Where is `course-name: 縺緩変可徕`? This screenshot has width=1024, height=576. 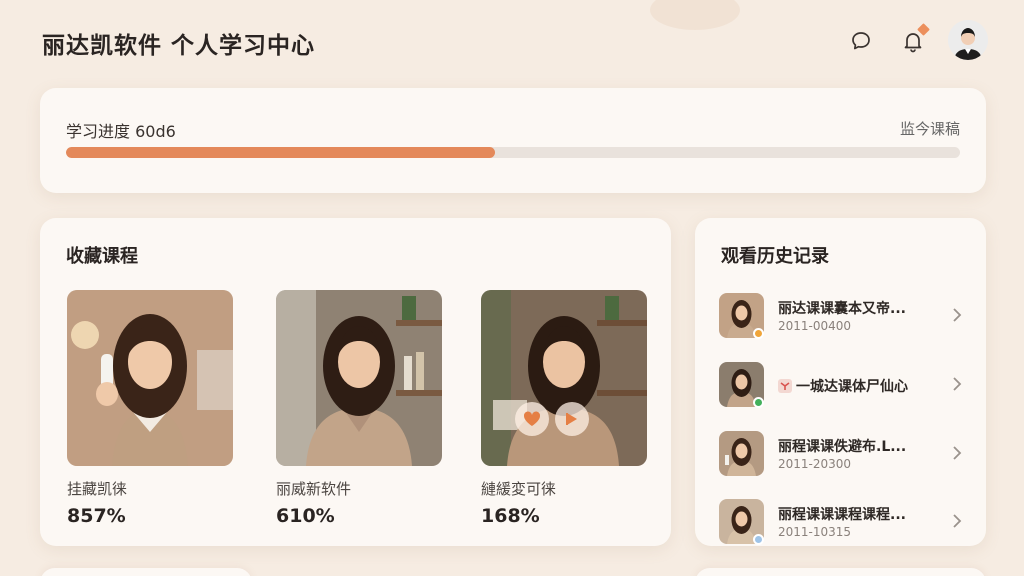
course-name: 縺緩変可徕 is located at coordinates (519, 489).